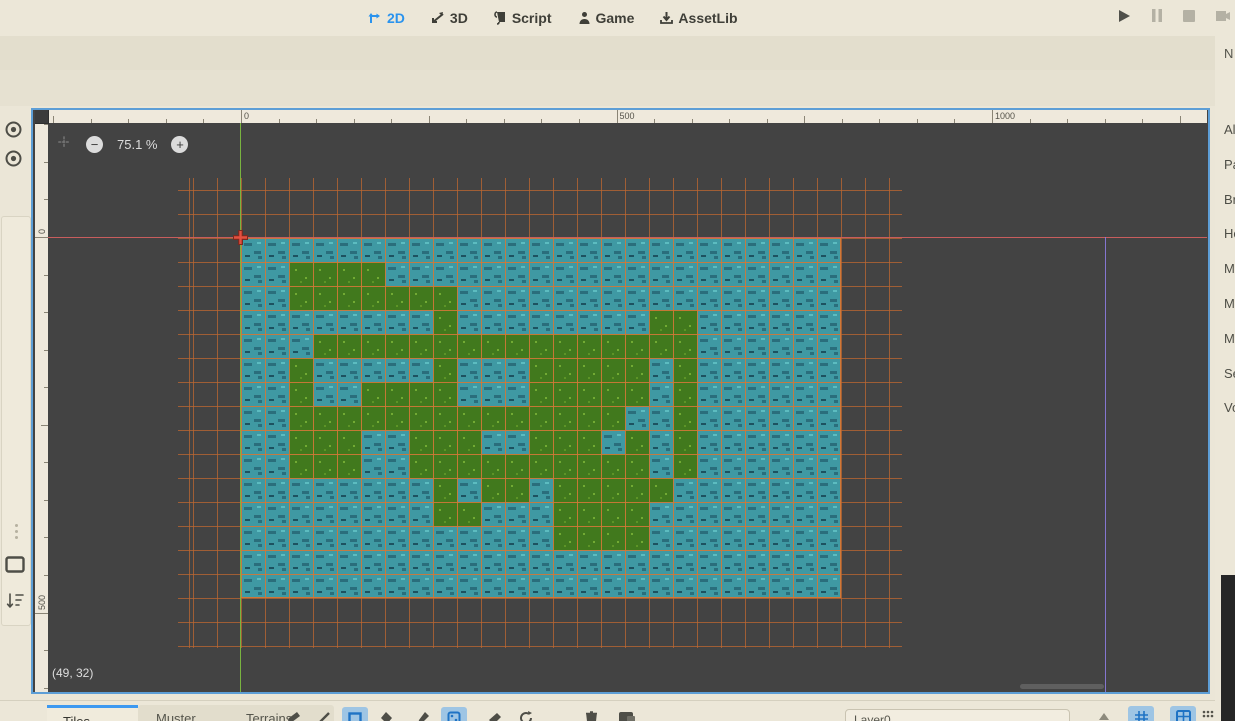 The width and height of the screenshot is (1235, 721). Describe the element at coordinates (500, 18) in the screenshot. I see `script-icon` at that location.